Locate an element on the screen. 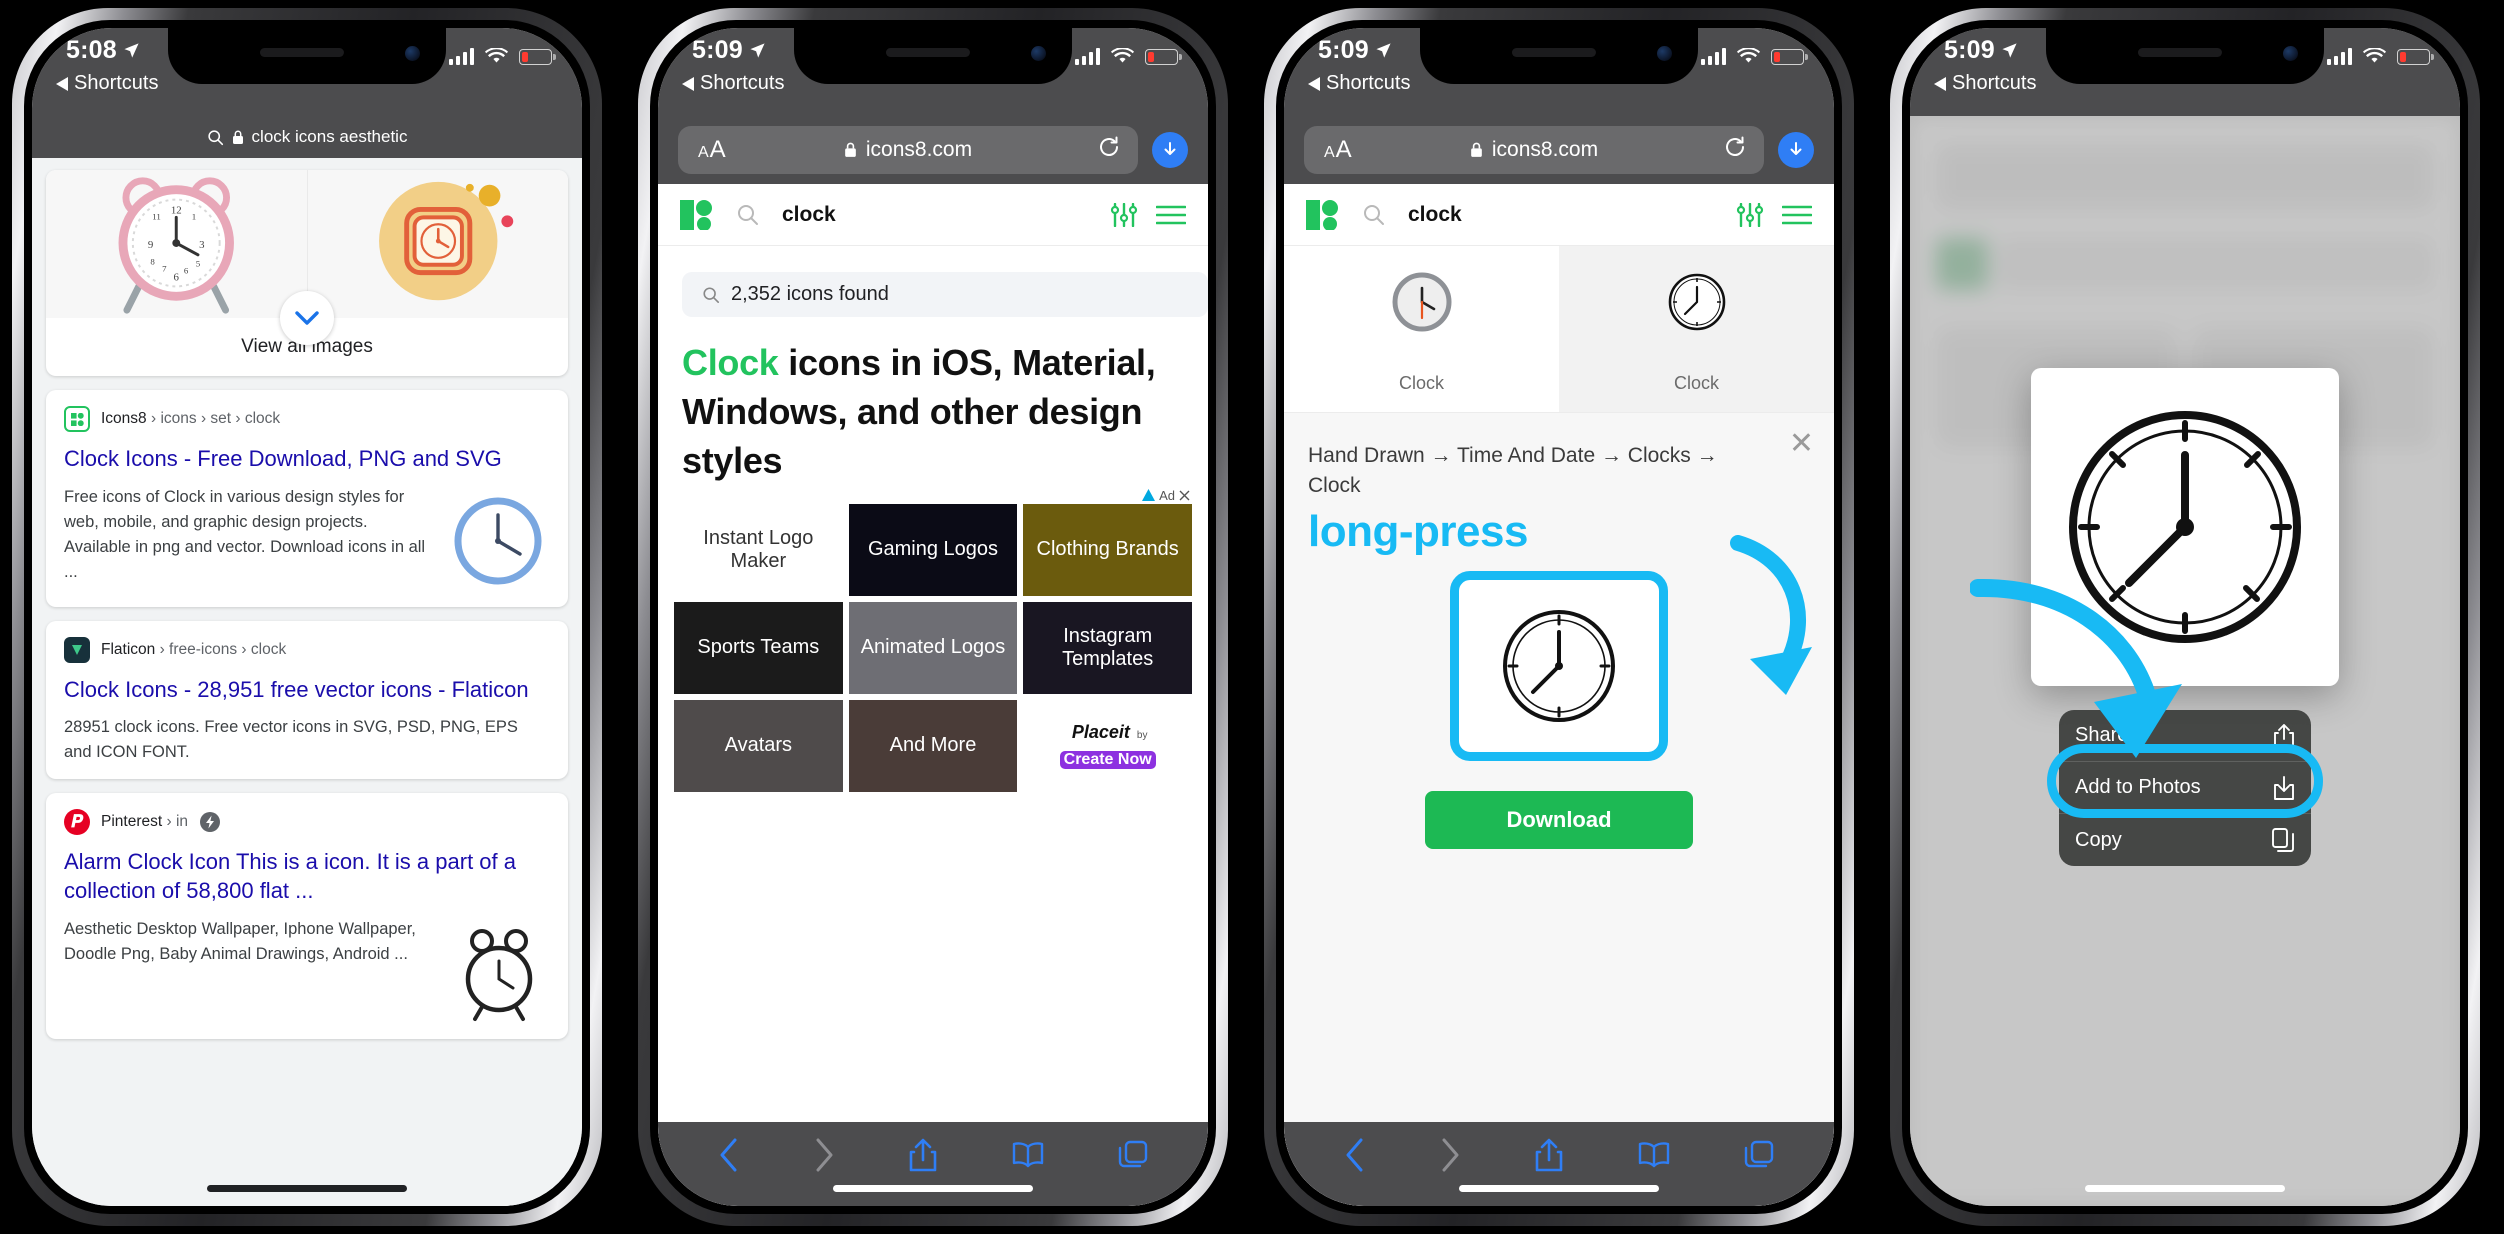 The image size is (2504, 1234). icon-result-handdrawn-clock: Clock is located at coordinates (1696, 329).